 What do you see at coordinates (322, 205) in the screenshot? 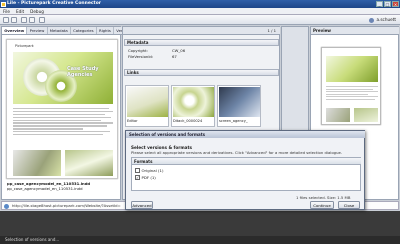
I see `continue-button: Continue` at bounding box center [322, 205].